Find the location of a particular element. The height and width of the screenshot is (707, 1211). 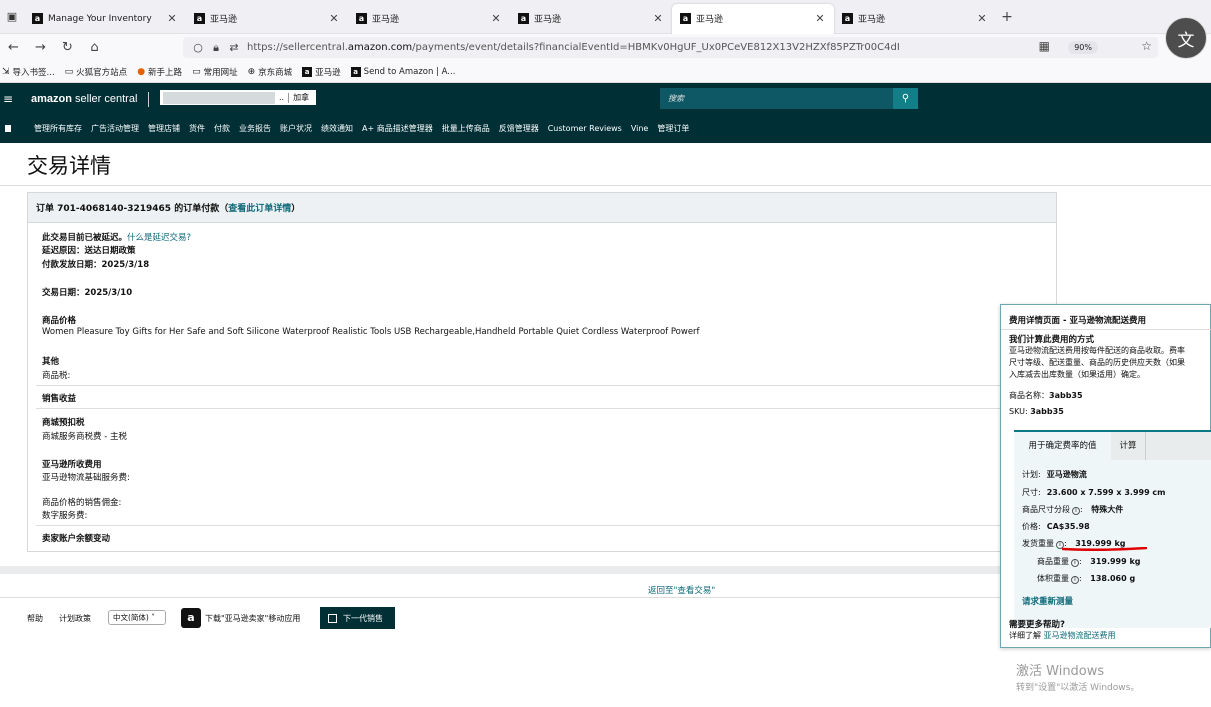

translate-icon: 文 is located at coordinates (1186, 38).